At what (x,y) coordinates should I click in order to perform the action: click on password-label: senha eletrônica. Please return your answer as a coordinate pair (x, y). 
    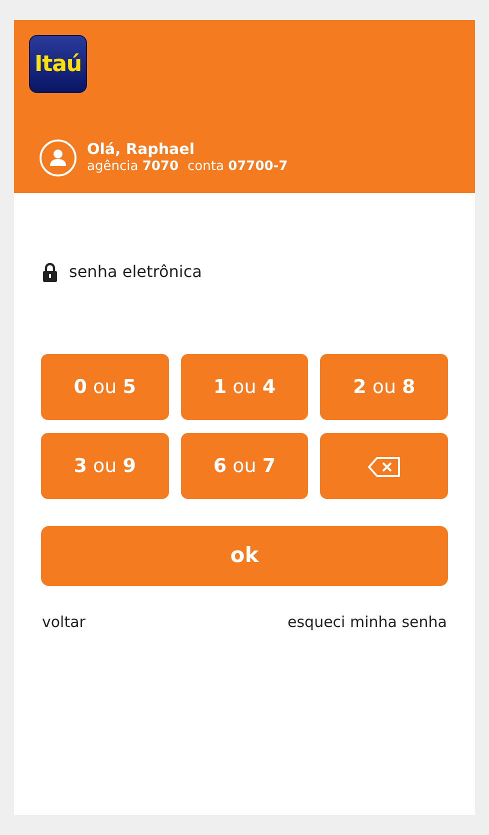
    Looking at the image, I should click on (135, 272).